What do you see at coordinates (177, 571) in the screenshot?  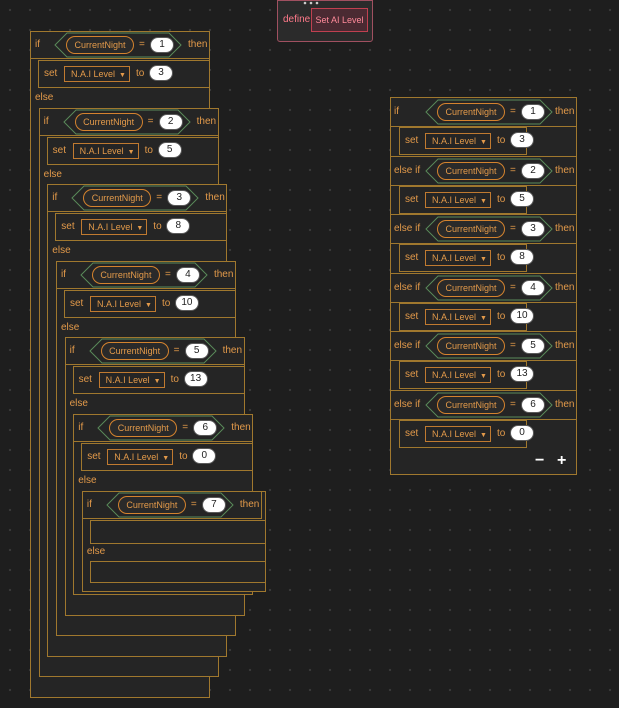 I see `empty-else-slot` at bounding box center [177, 571].